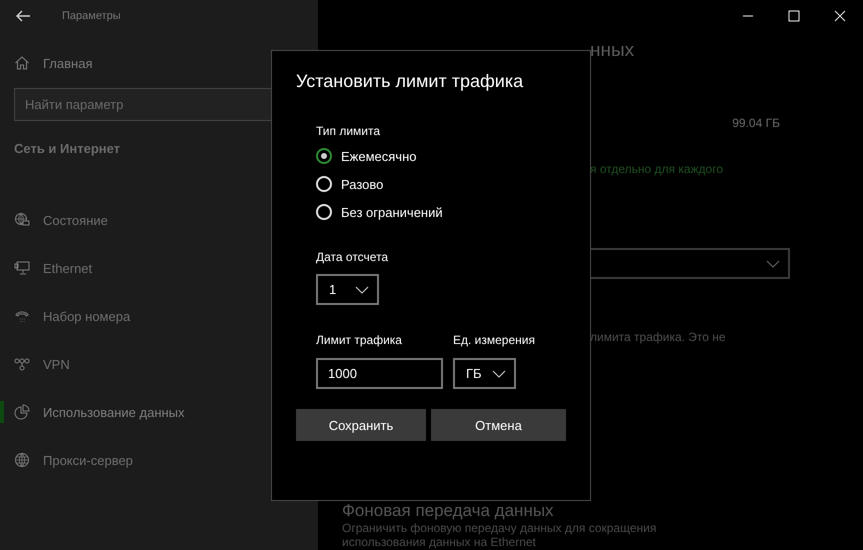 This screenshot has width=863, height=550. I want to click on radio-option: Разово, so click(350, 184).